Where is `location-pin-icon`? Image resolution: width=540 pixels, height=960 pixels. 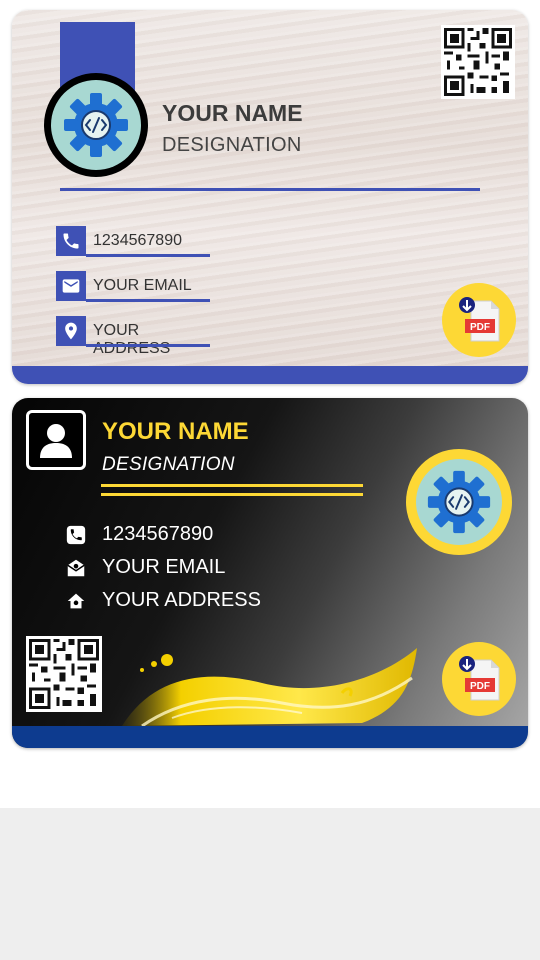 location-pin-icon is located at coordinates (71, 331).